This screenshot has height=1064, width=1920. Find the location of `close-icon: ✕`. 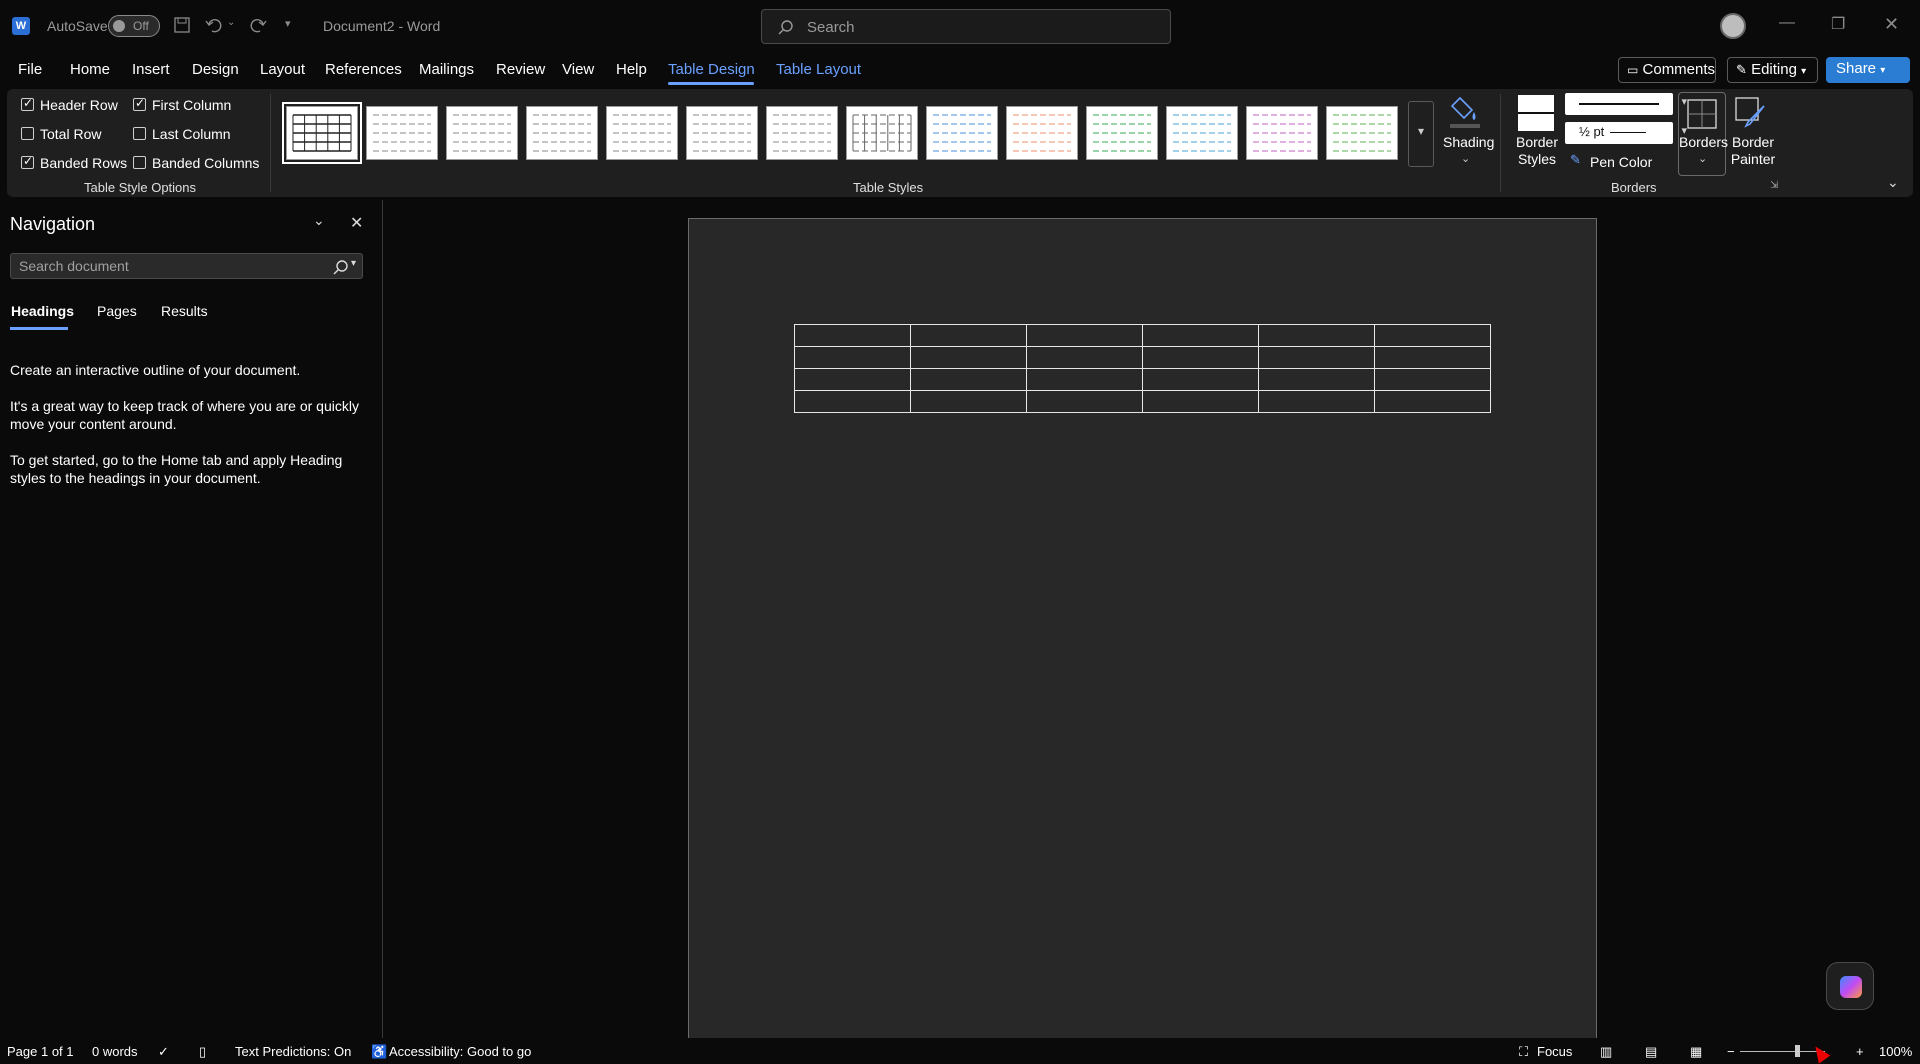

close-icon: ✕ is located at coordinates (356, 223).